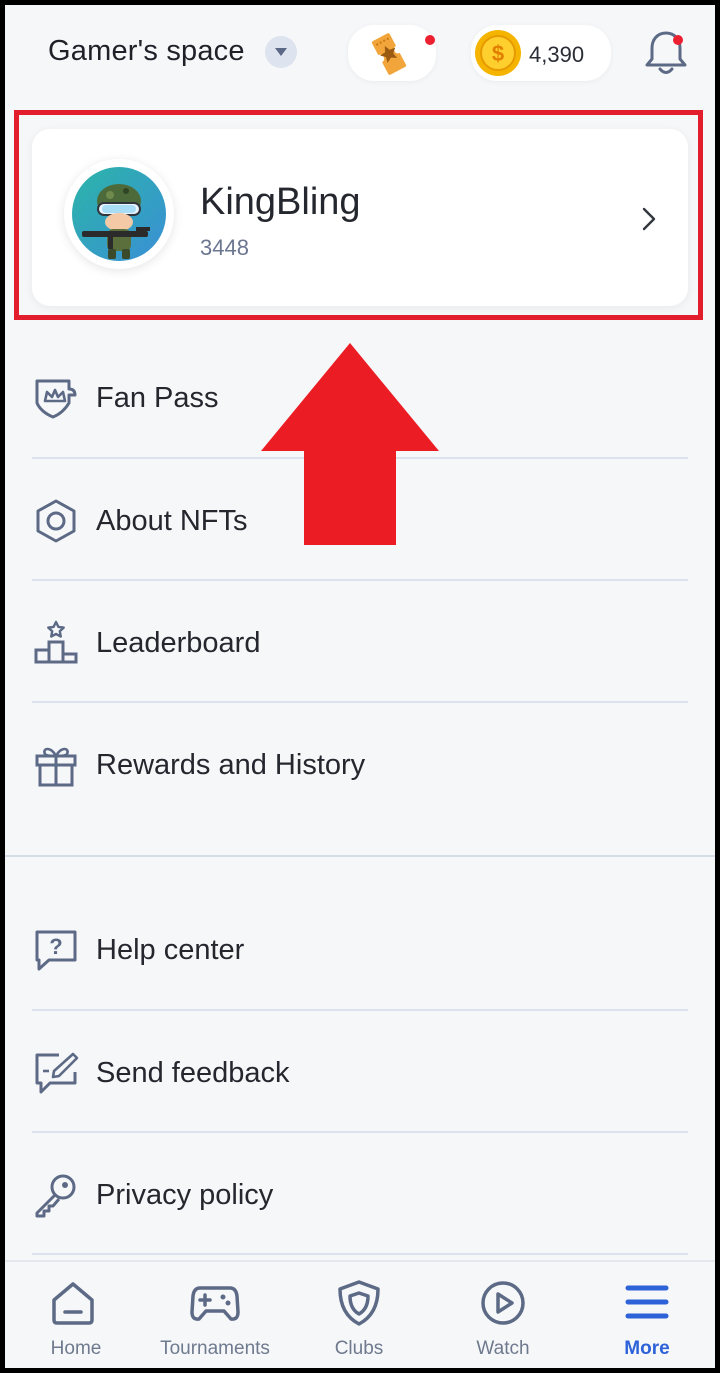  I want to click on menu-item-privacy-policy: Privacy policy, so click(360, 1192).